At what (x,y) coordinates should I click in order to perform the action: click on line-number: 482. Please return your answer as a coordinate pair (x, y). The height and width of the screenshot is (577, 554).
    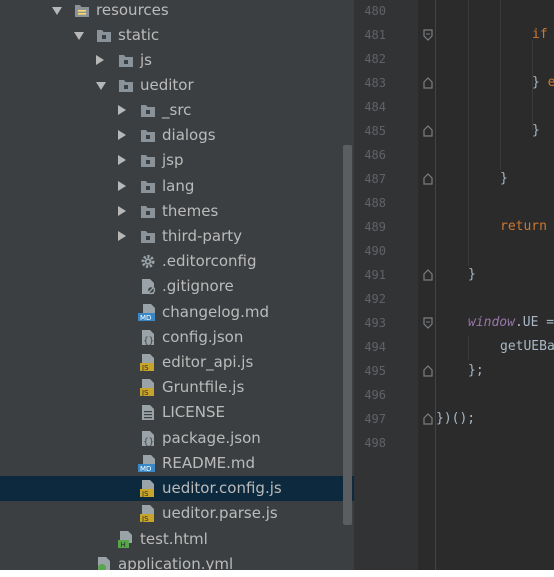
    Looking at the image, I should click on (375, 59).